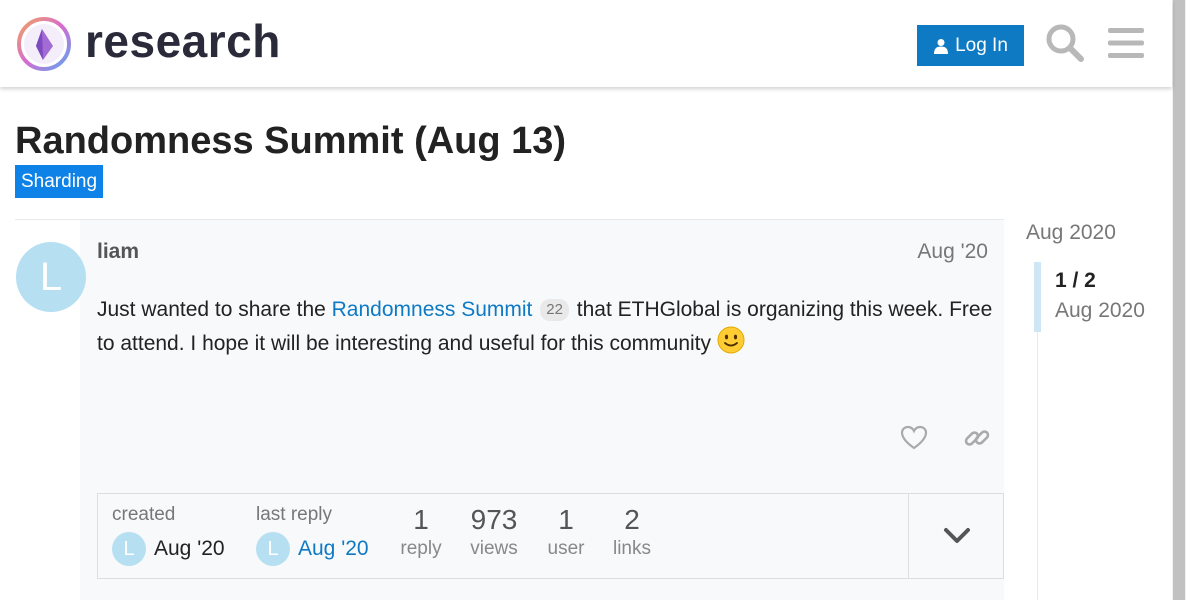 Image resolution: width=1186 pixels, height=600 pixels. What do you see at coordinates (1126, 43) in the screenshot?
I see `menu-icon` at bounding box center [1126, 43].